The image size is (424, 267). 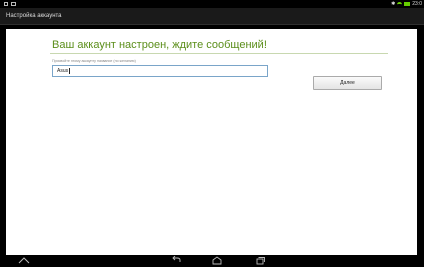 I want to click on status-bar: ✱ 23:0, so click(x=212, y=4).